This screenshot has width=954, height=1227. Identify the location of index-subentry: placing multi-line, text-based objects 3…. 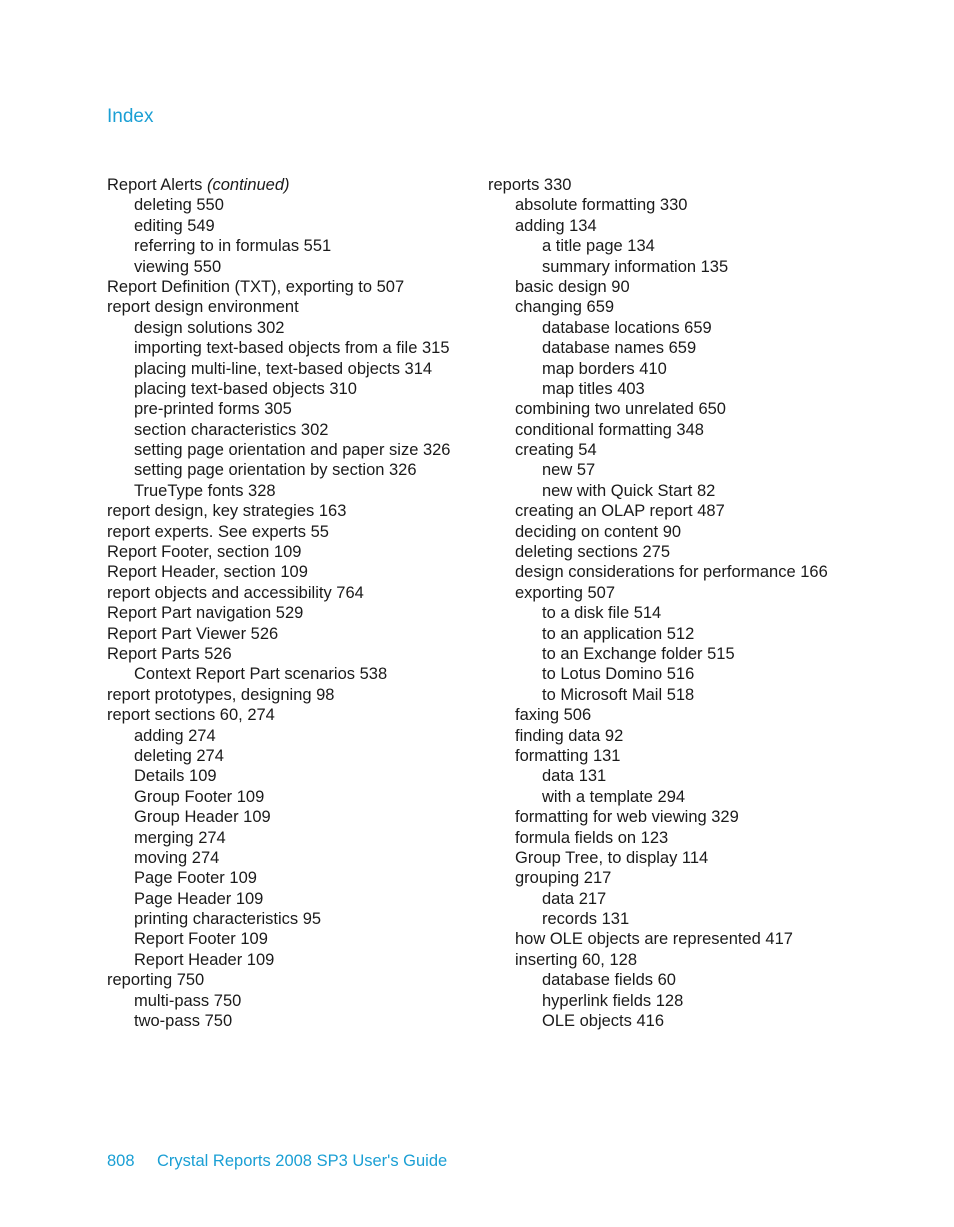
(278, 369).